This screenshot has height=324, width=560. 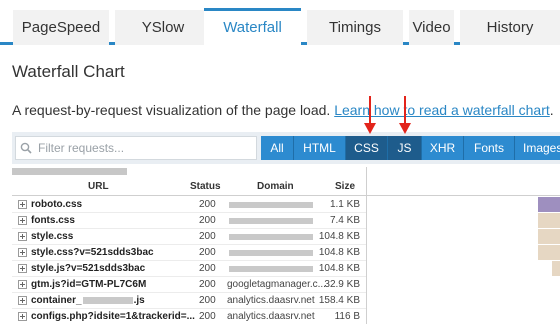 What do you see at coordinates (98, 186) in the screenshot?
I see `column-header-url: URL` at bounding box center [98, 186].